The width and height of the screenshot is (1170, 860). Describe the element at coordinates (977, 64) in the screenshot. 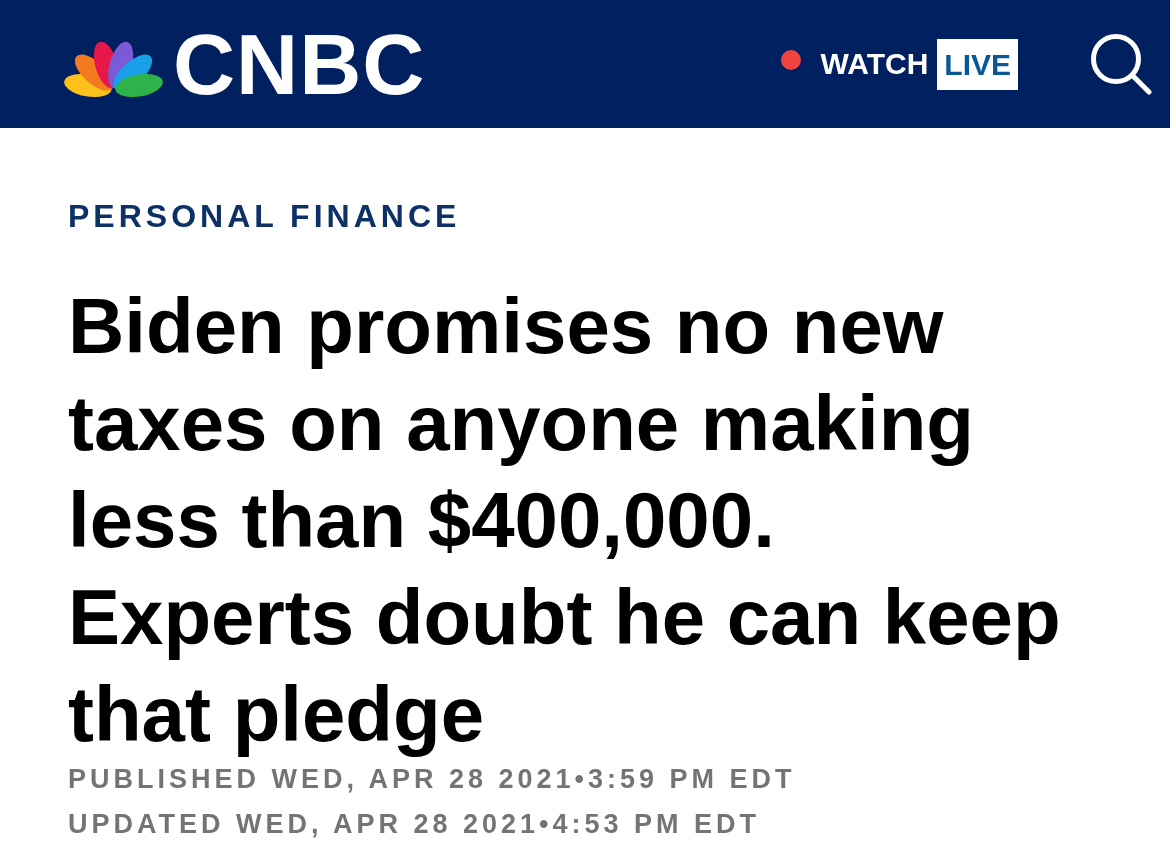

I see `live-badge: LIVE` at that location.